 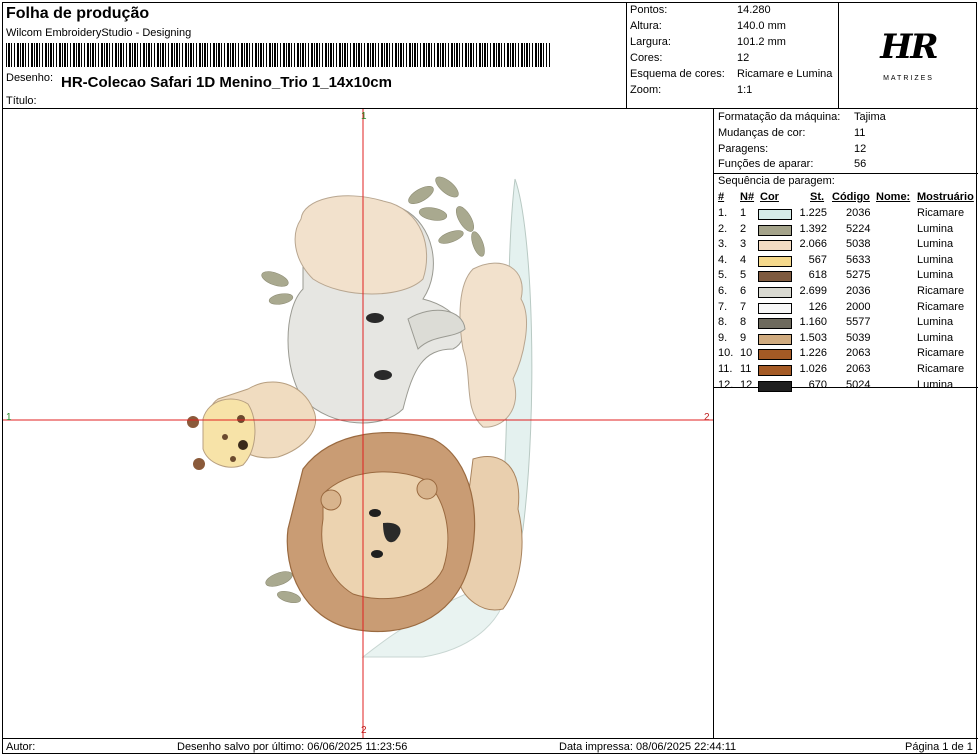 I want to click on info-value: 14.280, so click(x=754, y=10).